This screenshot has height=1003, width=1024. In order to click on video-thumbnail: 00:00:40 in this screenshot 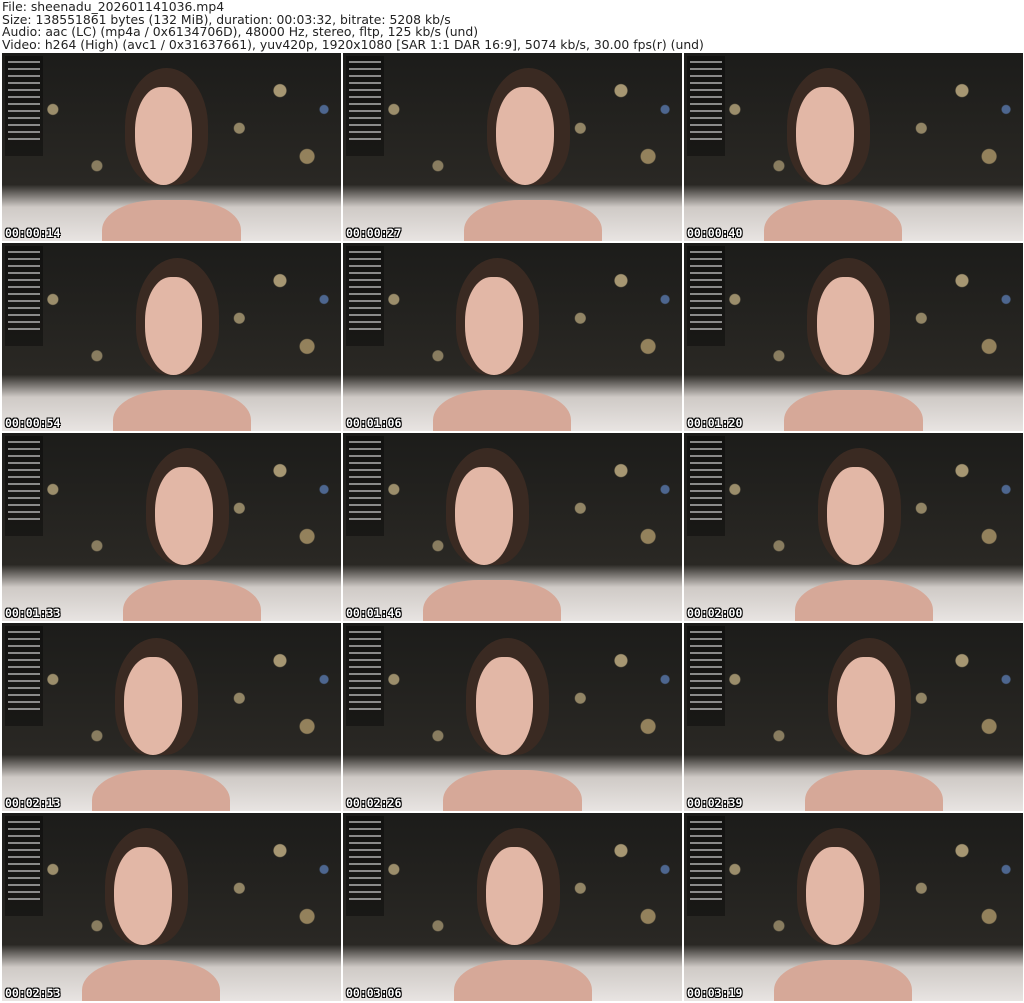, I will do `click(853, 147)`.